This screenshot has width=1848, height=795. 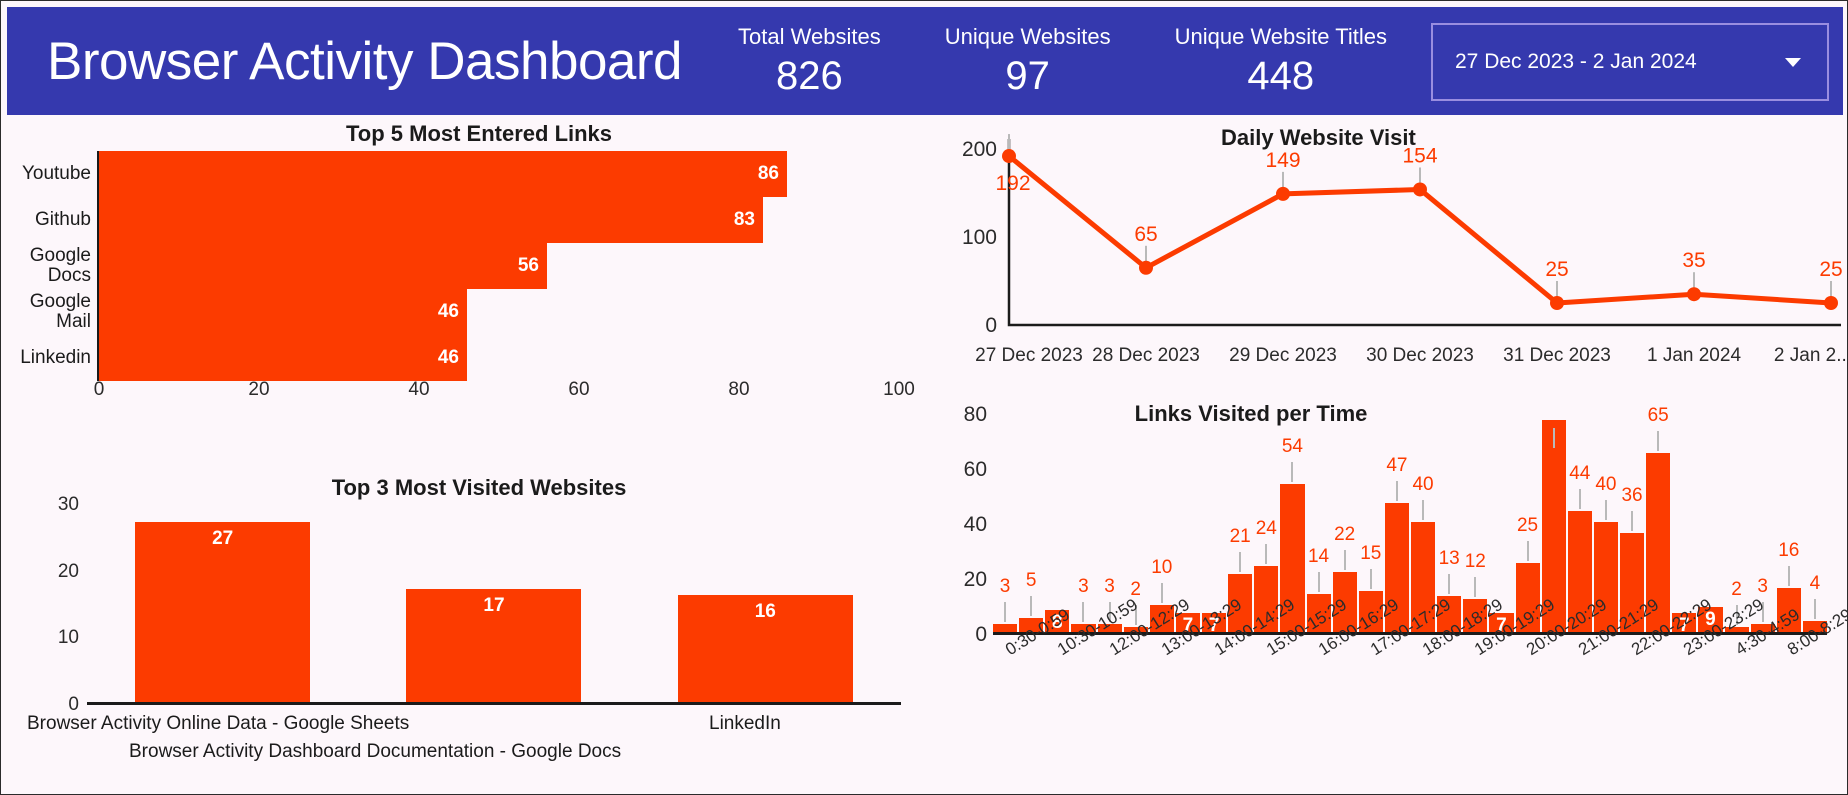 What do you see at coordinates (744, 219) in the screenshot?
I see `bar-value-label: 83` at bounding box center [744, 219].